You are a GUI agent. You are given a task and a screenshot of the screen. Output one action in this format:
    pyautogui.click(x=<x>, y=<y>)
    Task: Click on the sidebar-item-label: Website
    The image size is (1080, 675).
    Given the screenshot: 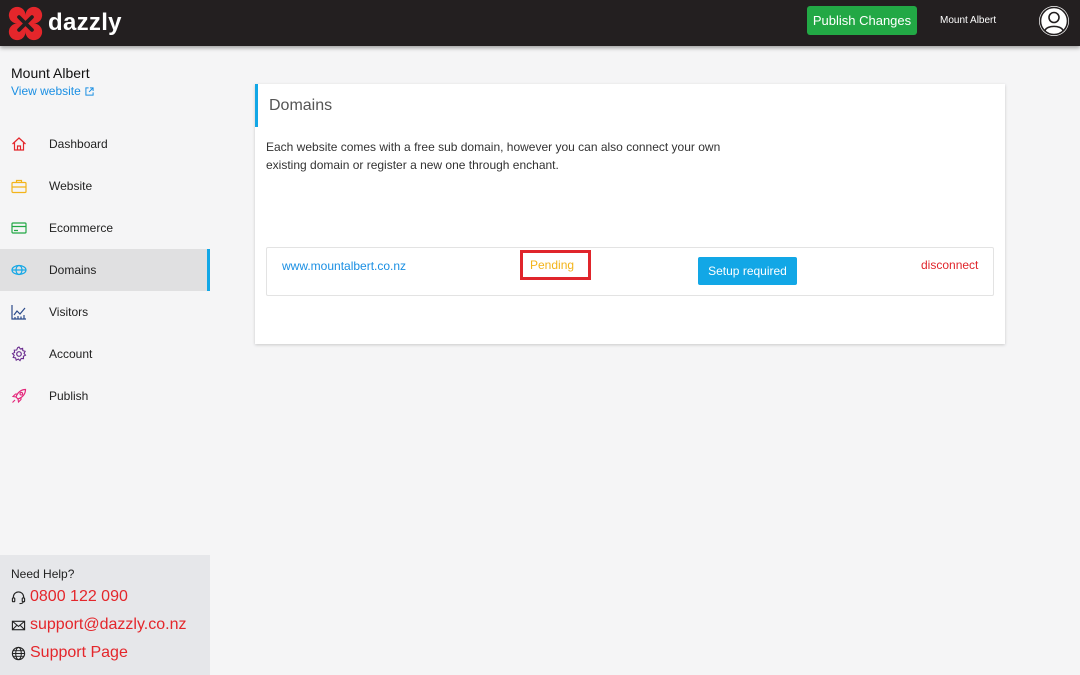 What is the action you would take?
    pyautogui.click(x=71, y=186)
    